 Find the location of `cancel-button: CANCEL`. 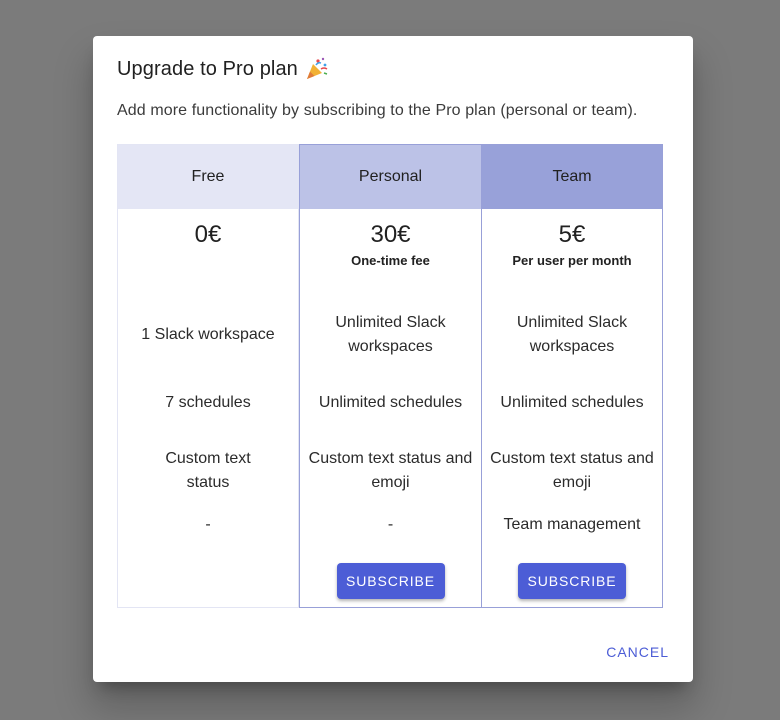

cancel-button: CANCEL is located at coordinates (637, 652).